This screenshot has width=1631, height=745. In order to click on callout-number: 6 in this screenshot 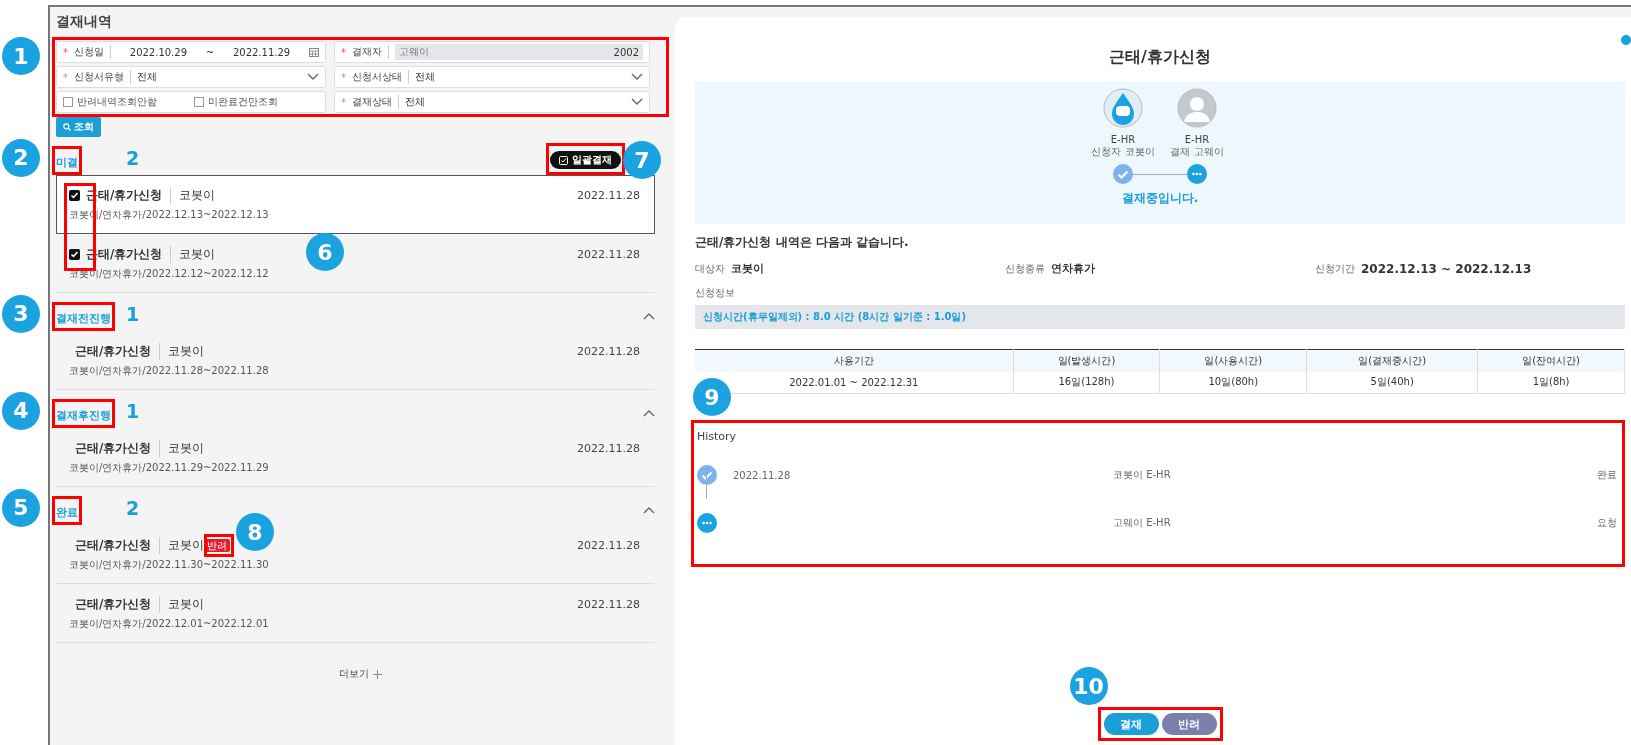, I will do `click(325, 252)`.